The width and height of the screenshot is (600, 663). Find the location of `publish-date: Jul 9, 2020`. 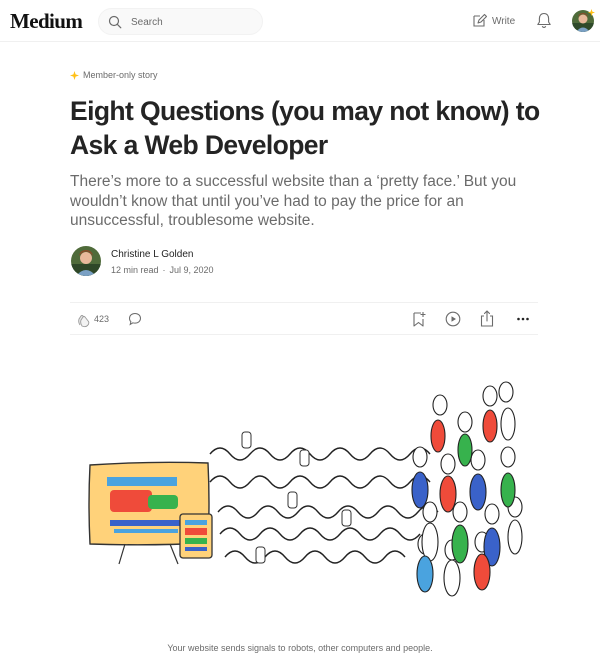

publish-date: Jul 9, 2020 is located at coordinates (191, 270).